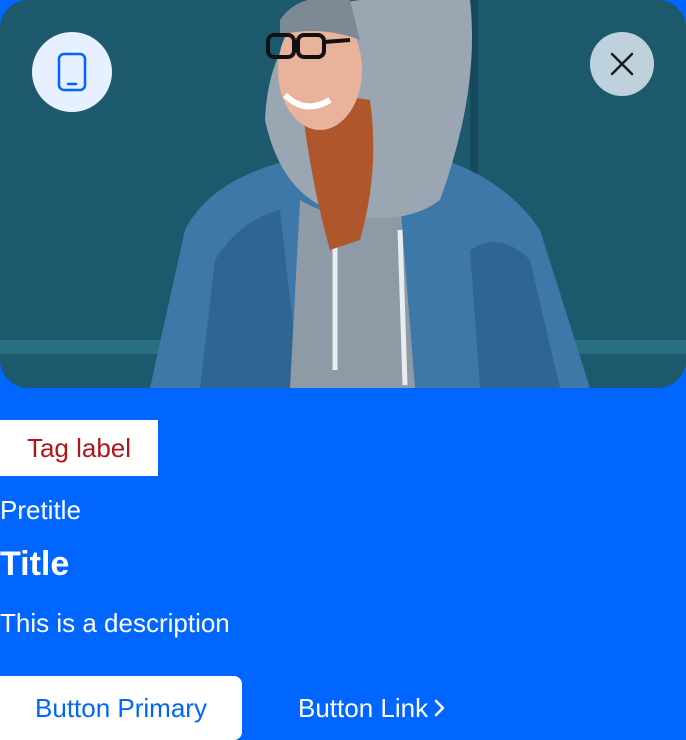 The image size is (686, 740). I want to click on pretitle: Pretitle, so click(40, 510).